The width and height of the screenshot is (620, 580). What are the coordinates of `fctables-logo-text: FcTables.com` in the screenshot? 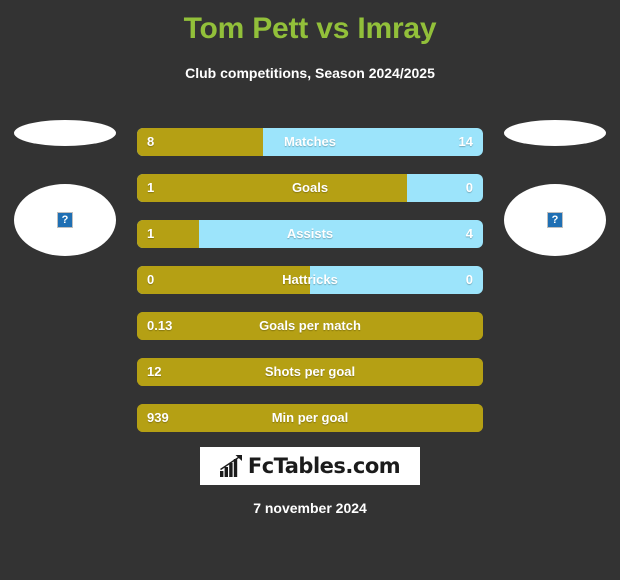 It's located at (324, 466).